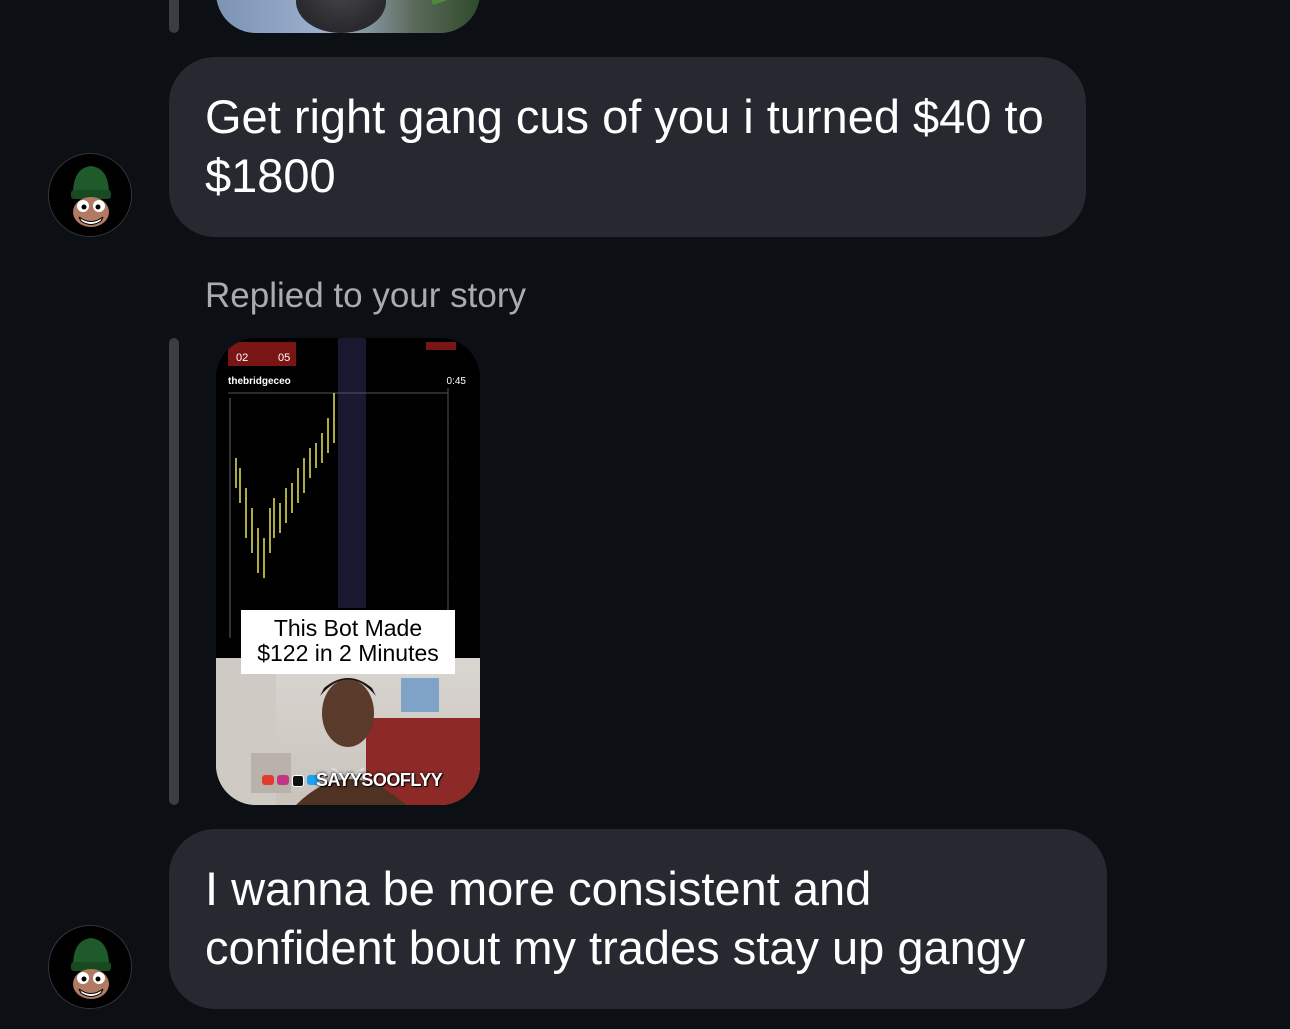 This screenshot has width=1290, height=1029. What do you see at coordinates (290, 781) in the screenshot?
I see `social-icons` at bounding box center [290, 781].